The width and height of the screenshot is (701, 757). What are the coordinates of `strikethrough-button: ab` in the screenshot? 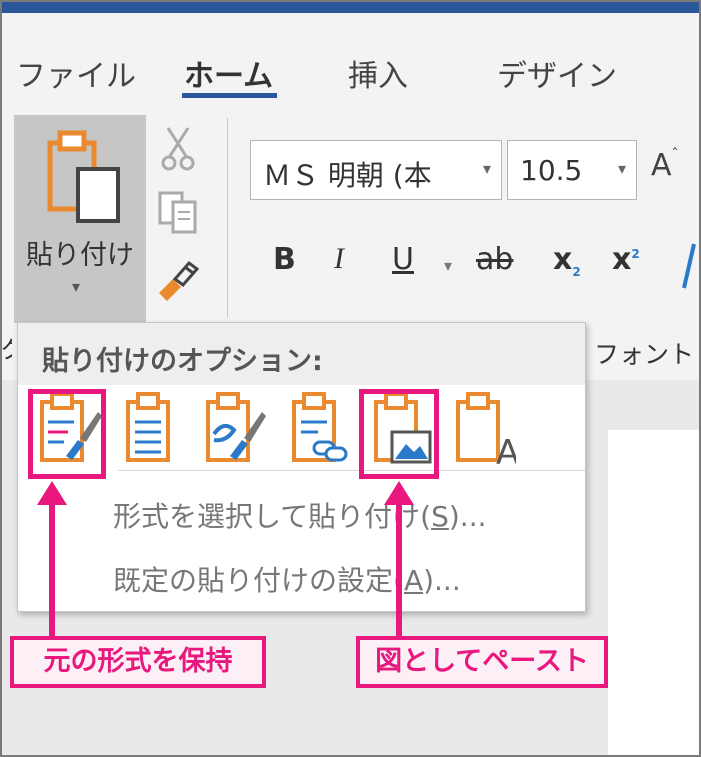 It's located at (494, 259).